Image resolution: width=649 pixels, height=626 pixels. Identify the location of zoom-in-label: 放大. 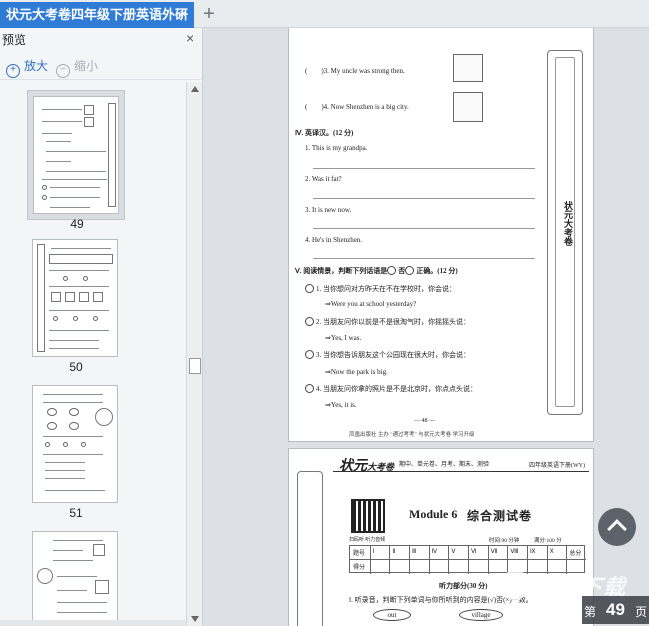
(36, 66).